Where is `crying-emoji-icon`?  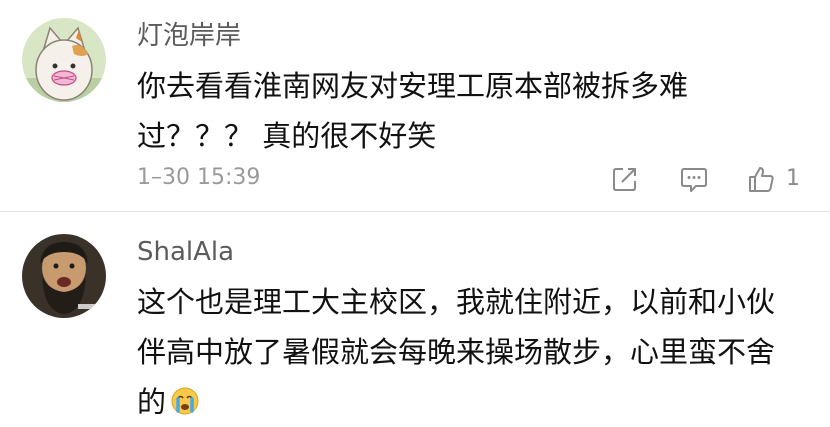 crying-emoji-icon is located at coordinates (185, 401).